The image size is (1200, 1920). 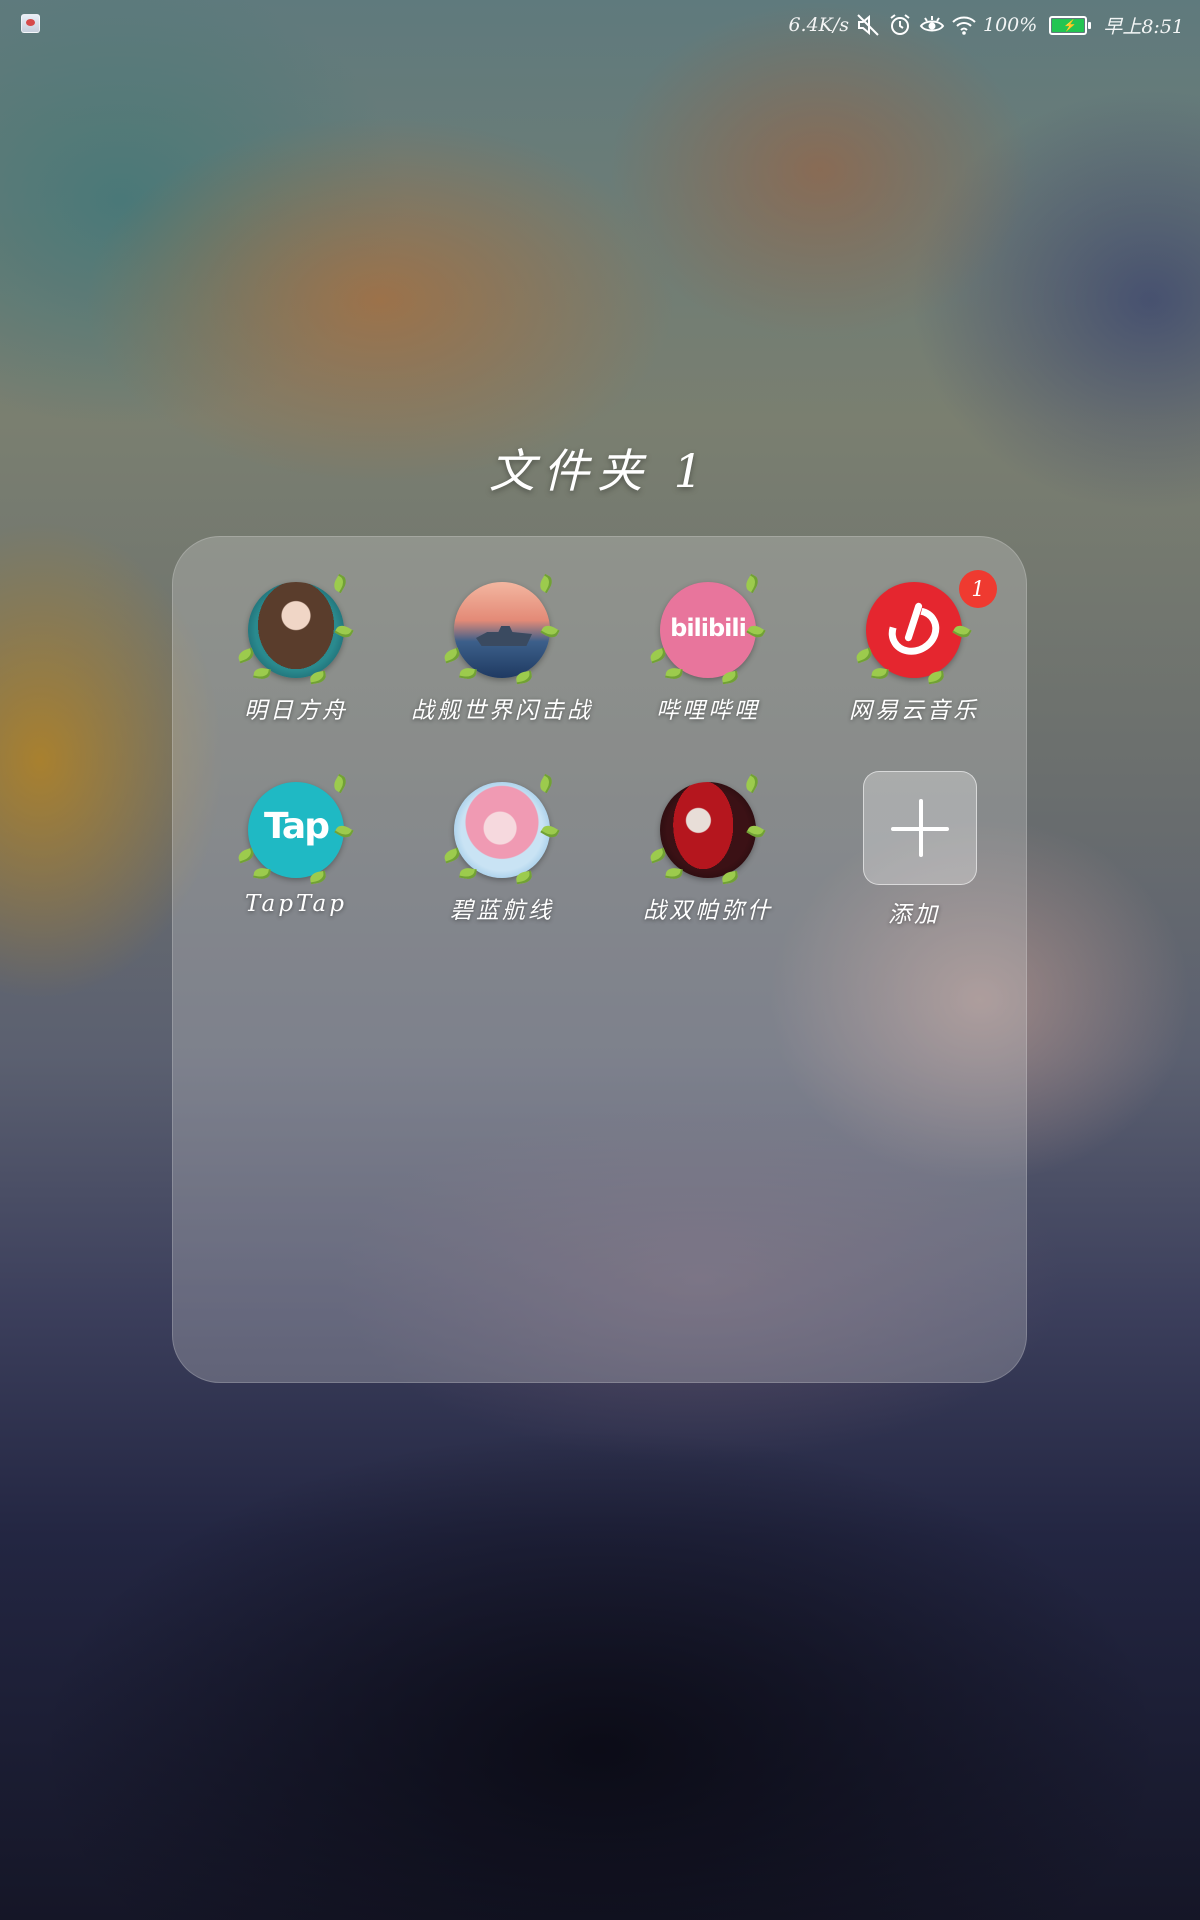 I want to click on world-of-warships-blitz-icon, so click(x=501, y=629).